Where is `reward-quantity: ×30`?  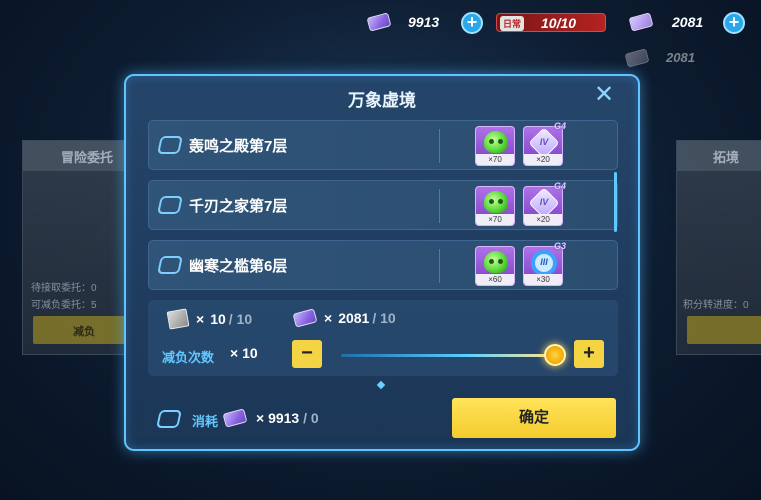 reward-quantity: ×30 is located at coordinates (543, 279).